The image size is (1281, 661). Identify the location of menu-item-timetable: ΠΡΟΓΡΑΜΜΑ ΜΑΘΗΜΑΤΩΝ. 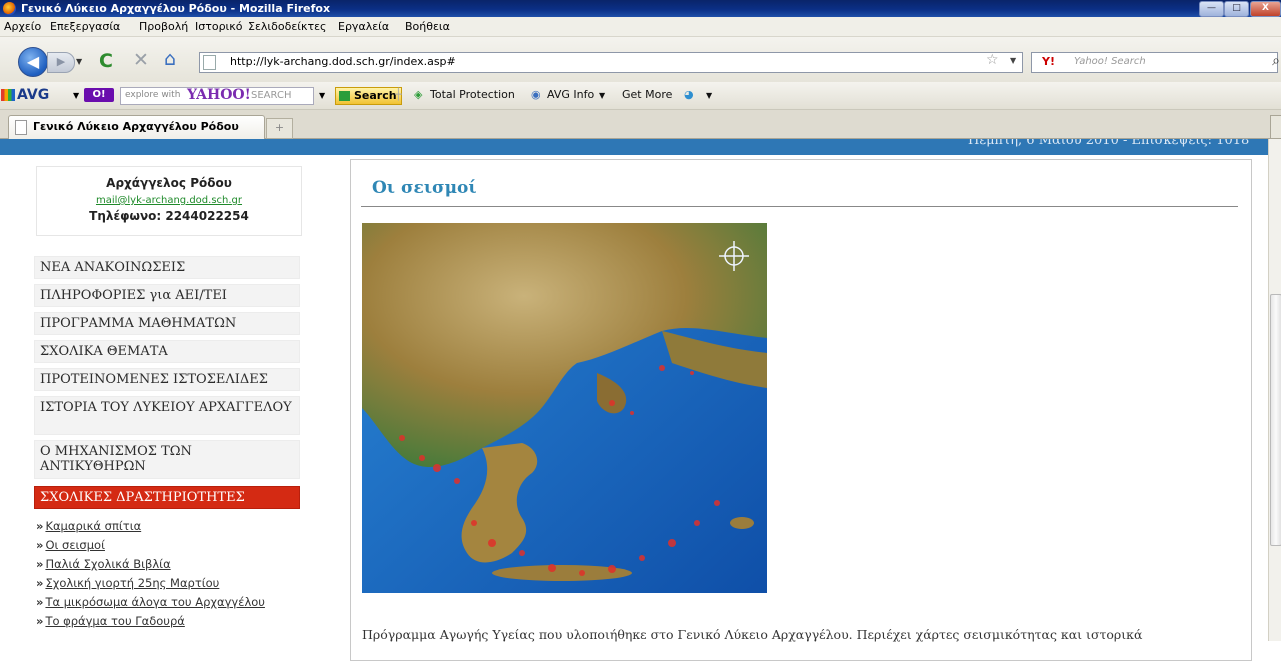
(167, 323).